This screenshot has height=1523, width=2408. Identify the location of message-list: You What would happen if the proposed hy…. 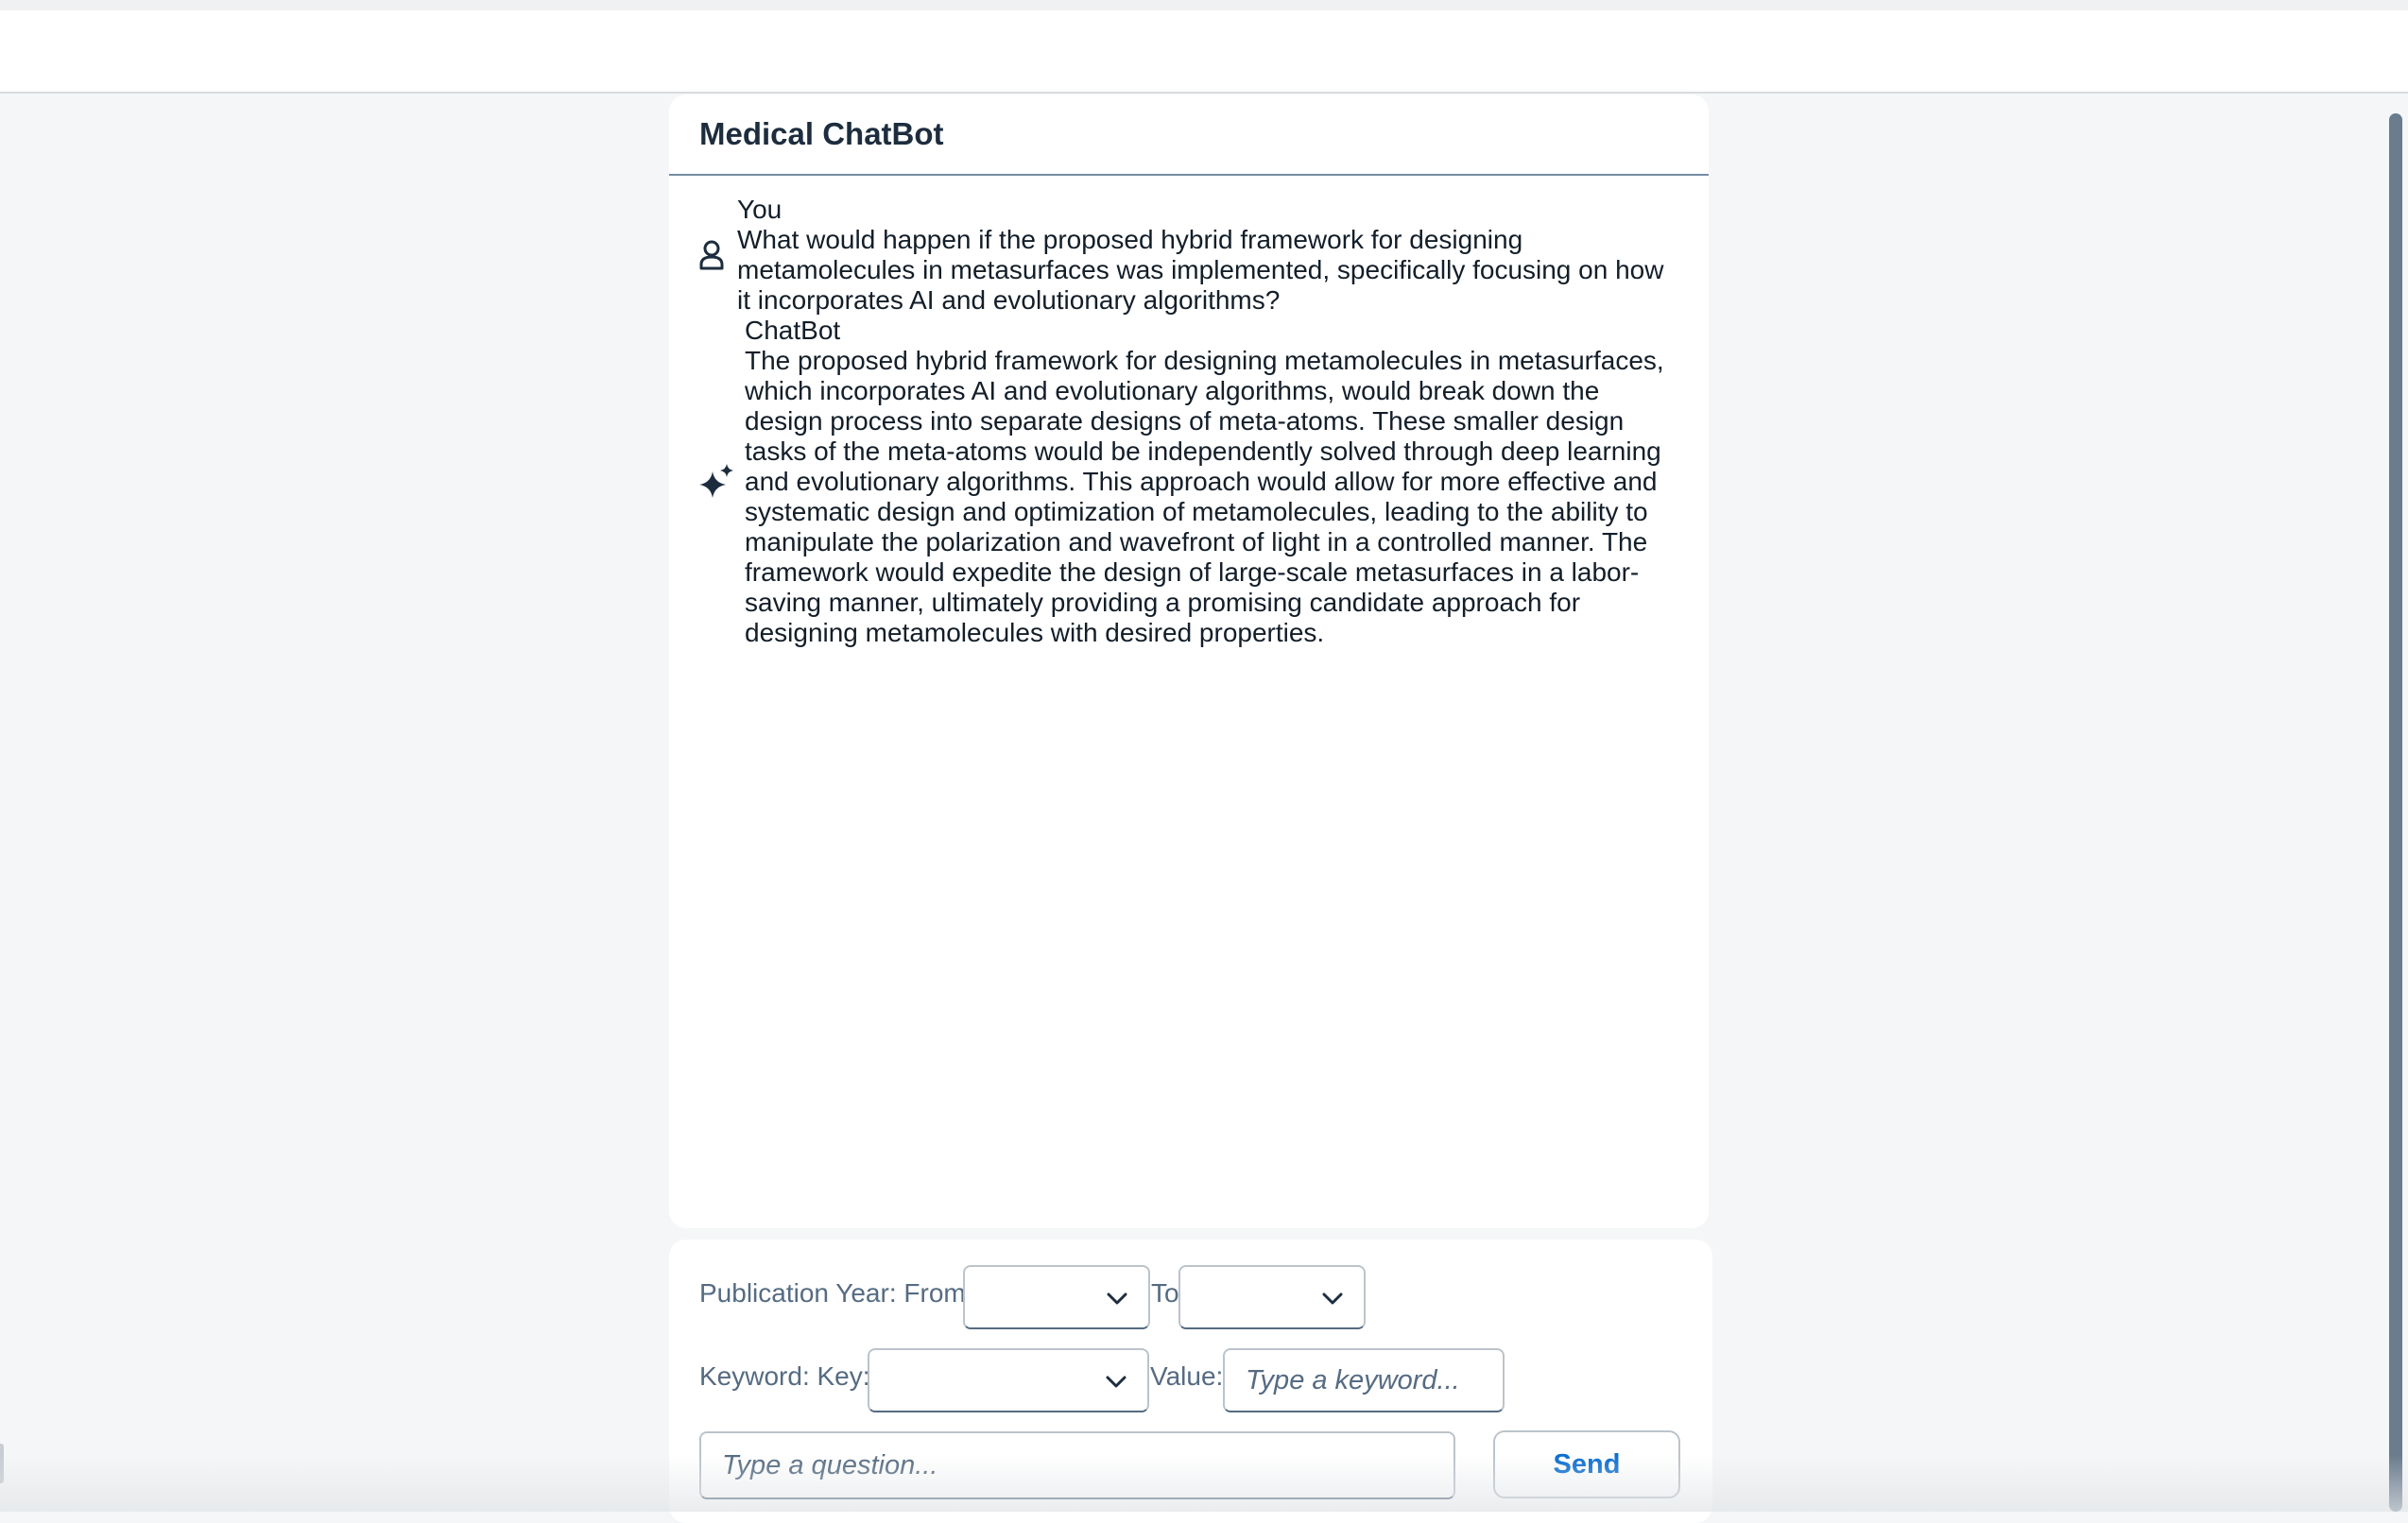
(1189, 412).